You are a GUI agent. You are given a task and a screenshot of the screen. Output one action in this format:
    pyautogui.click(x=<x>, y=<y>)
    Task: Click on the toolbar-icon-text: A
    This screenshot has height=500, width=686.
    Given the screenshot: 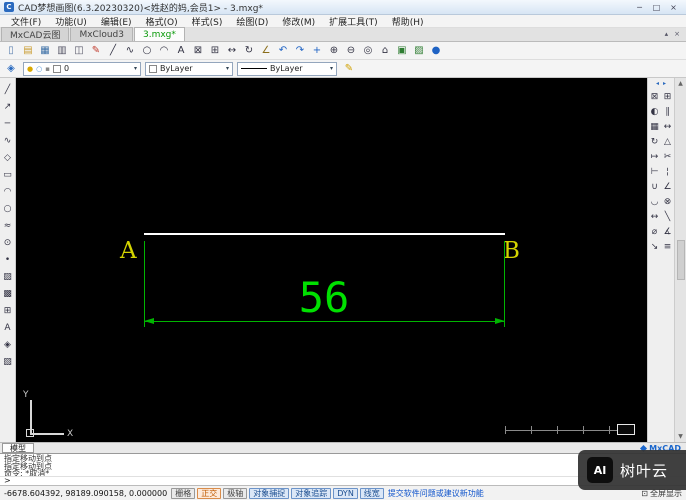 What is the action you would take?
    pyautogui.click(x=181, y=50)
    